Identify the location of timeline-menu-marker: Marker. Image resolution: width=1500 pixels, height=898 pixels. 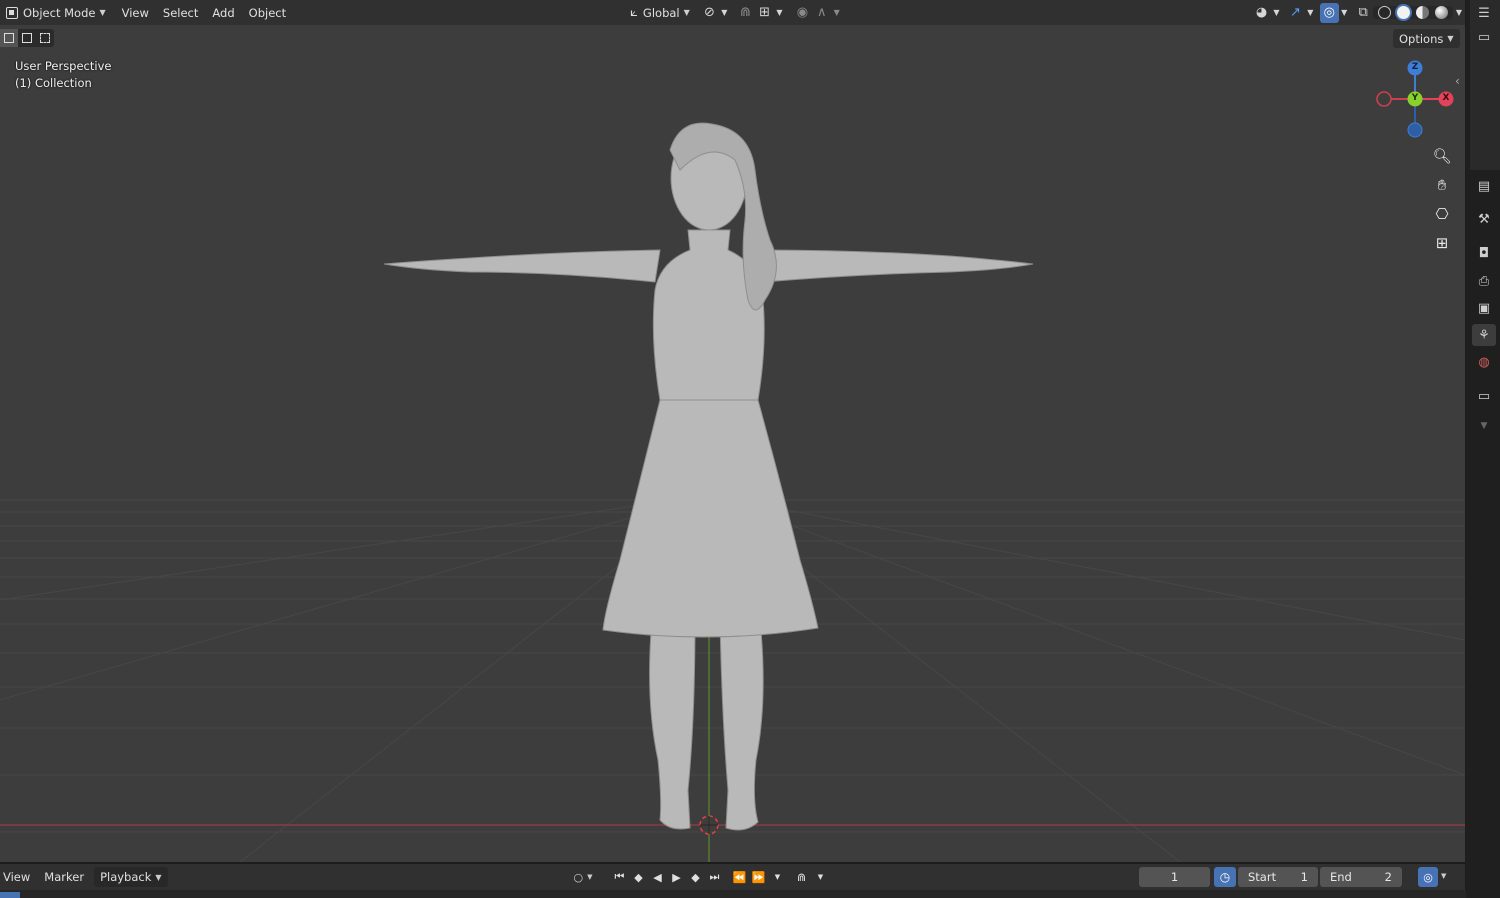
(64, 877).